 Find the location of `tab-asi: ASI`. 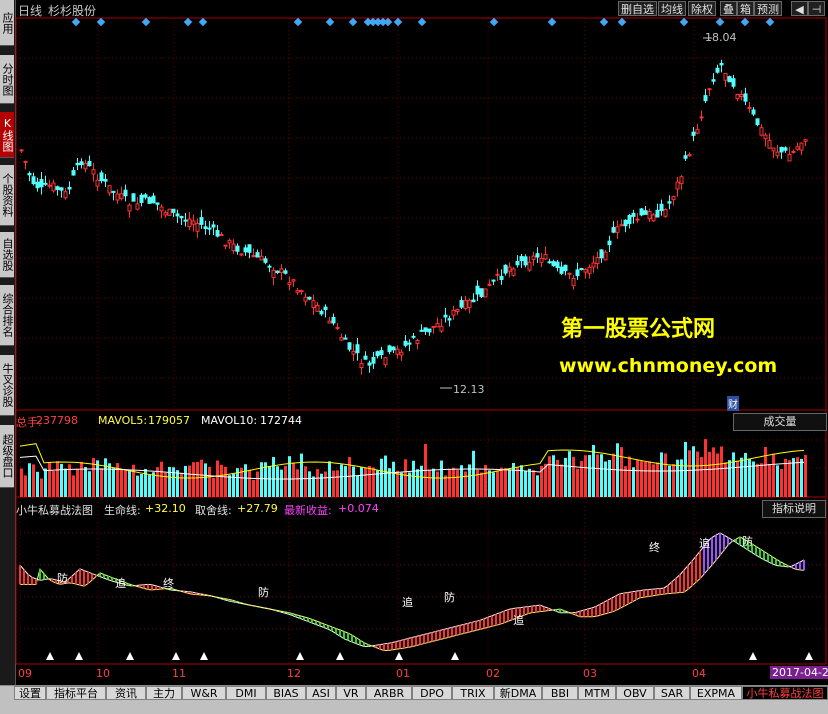

tab-asi: ASI is located at coordinates (321, 693).